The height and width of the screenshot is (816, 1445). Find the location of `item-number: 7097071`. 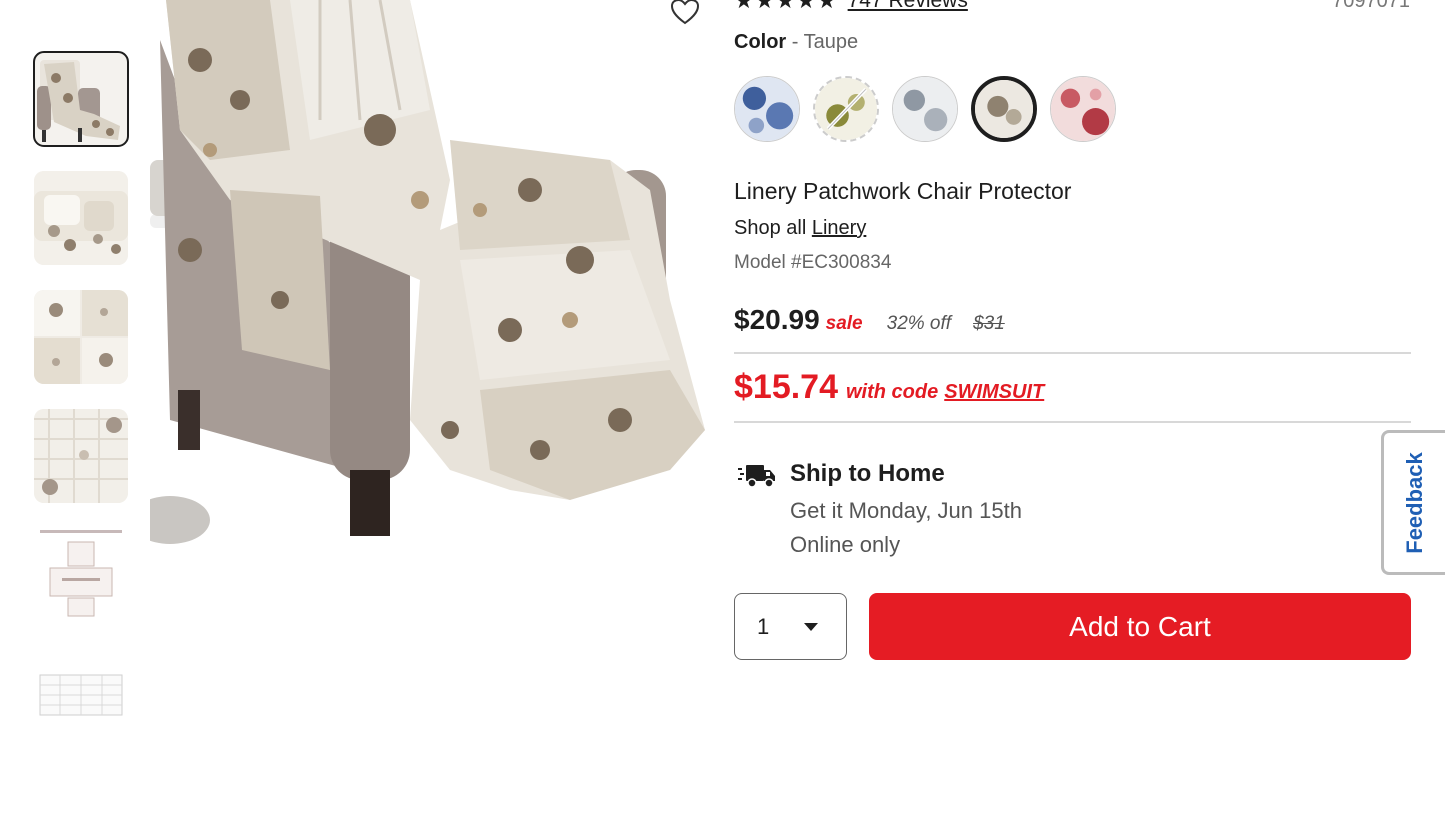

item-number: 7097071 is located at coordinates (1371, 6).